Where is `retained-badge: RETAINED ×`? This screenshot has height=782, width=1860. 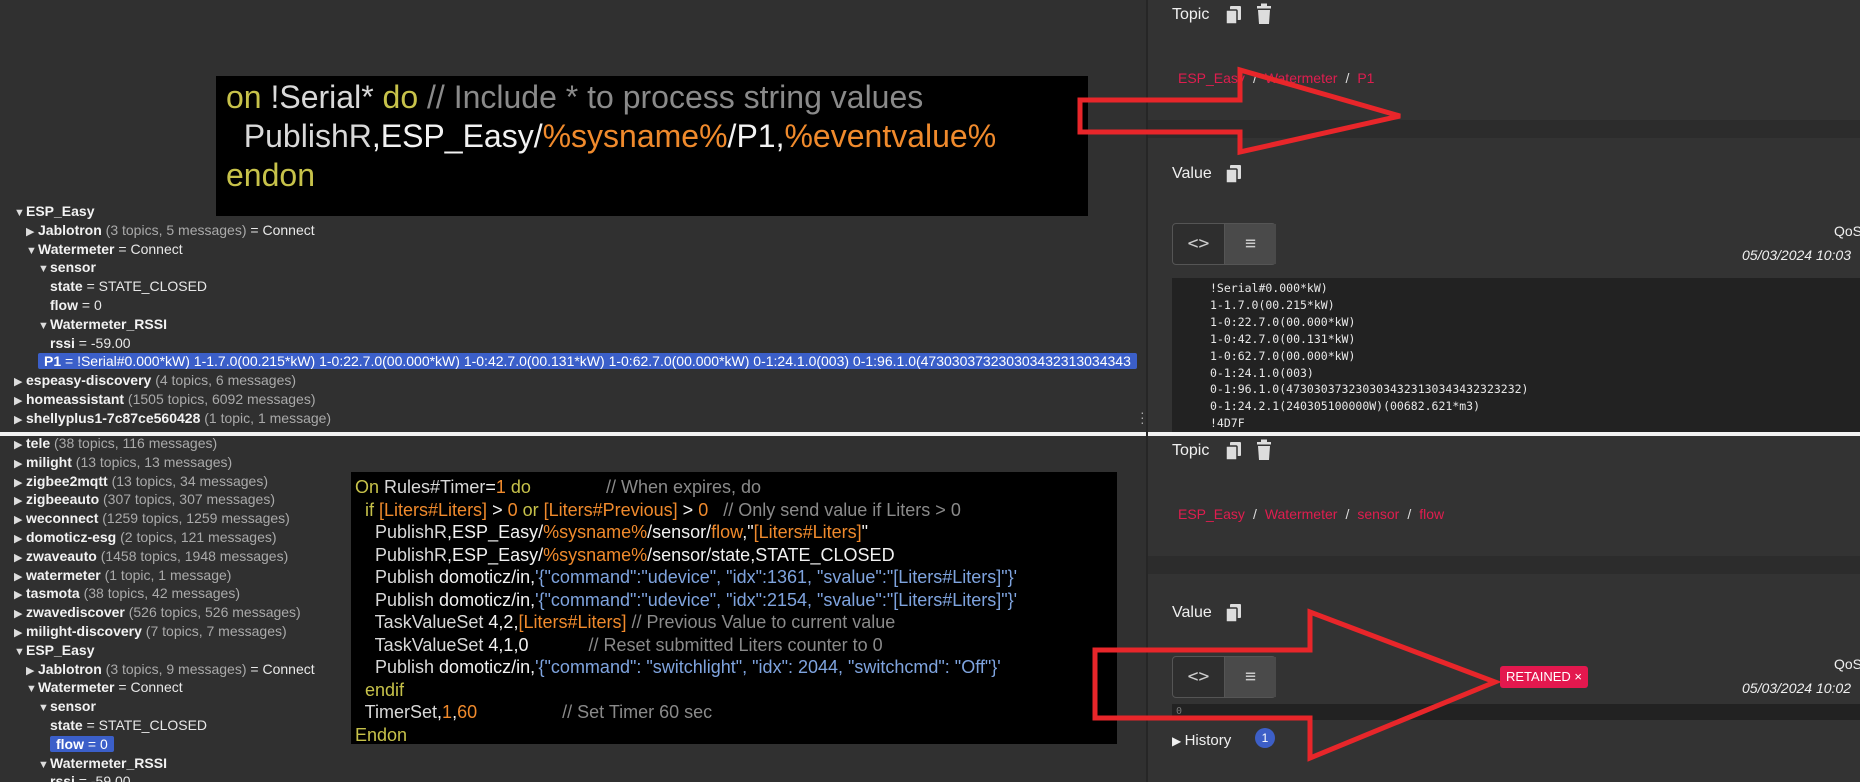 retained-badge: RETAINED × is located at coordinates (1544, 677).